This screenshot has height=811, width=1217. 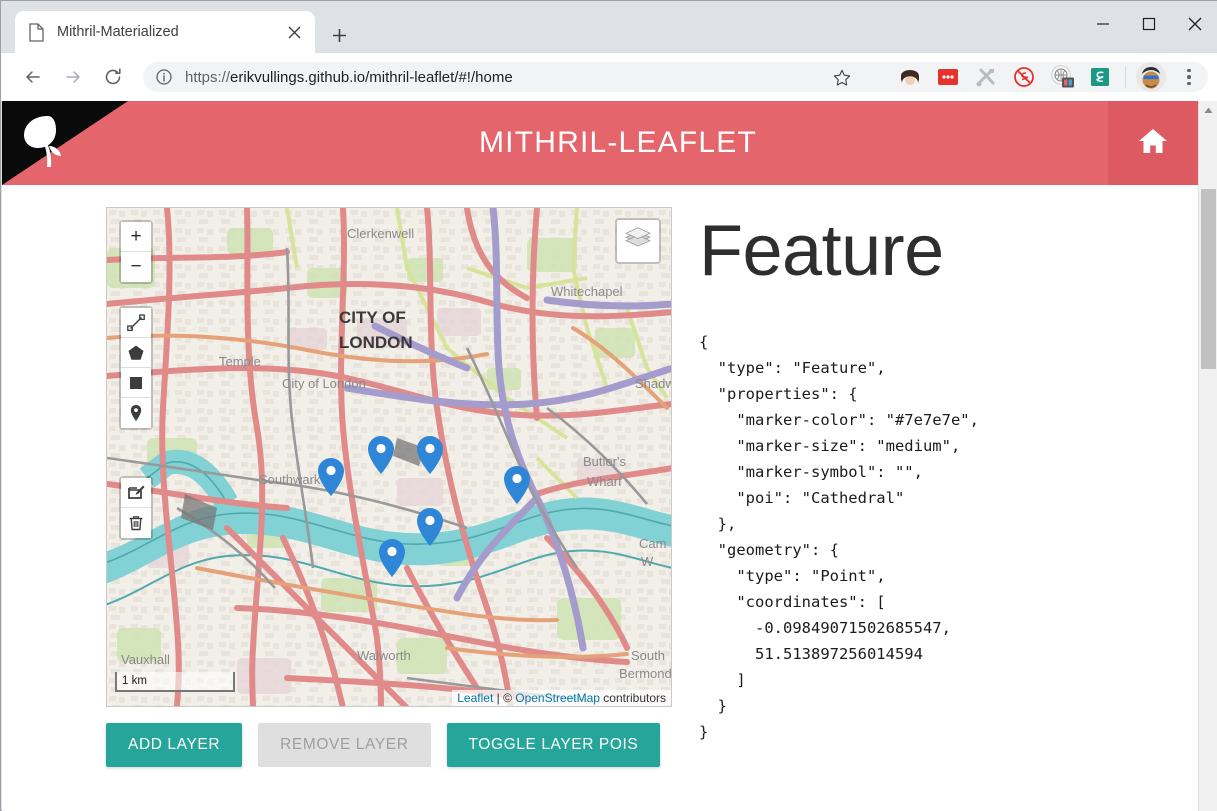 What do you see at coordinates (475, 698) in the screenshot?
I see `leaflet-link: Leaflet` at bounding box center [475, 698].